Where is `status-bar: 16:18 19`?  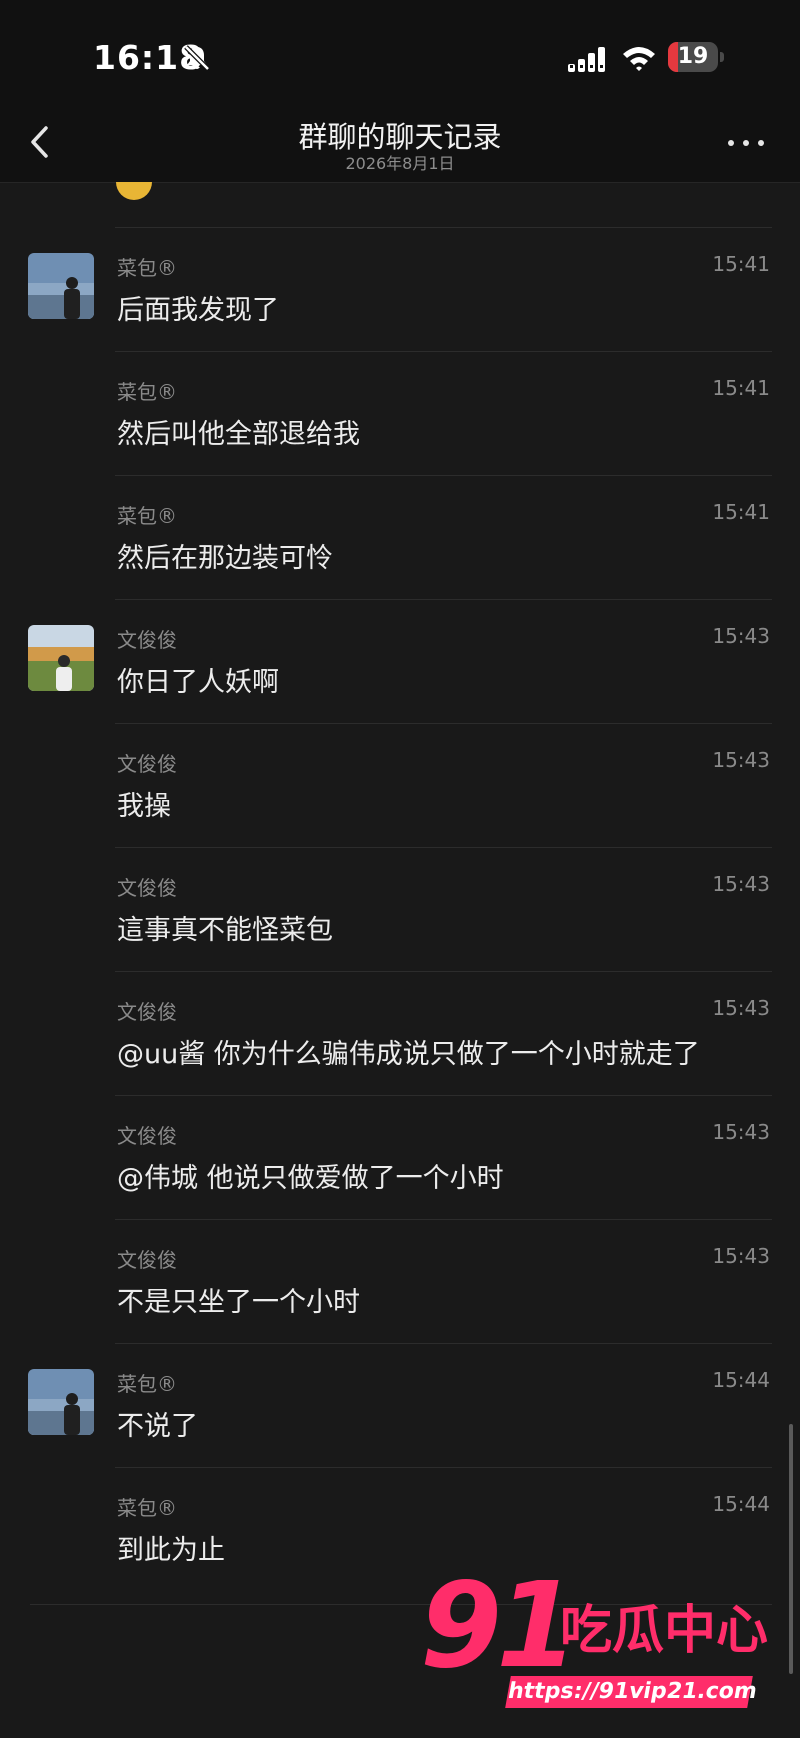
status-bar: 16:18 19 is located at coordinates (400, 50).